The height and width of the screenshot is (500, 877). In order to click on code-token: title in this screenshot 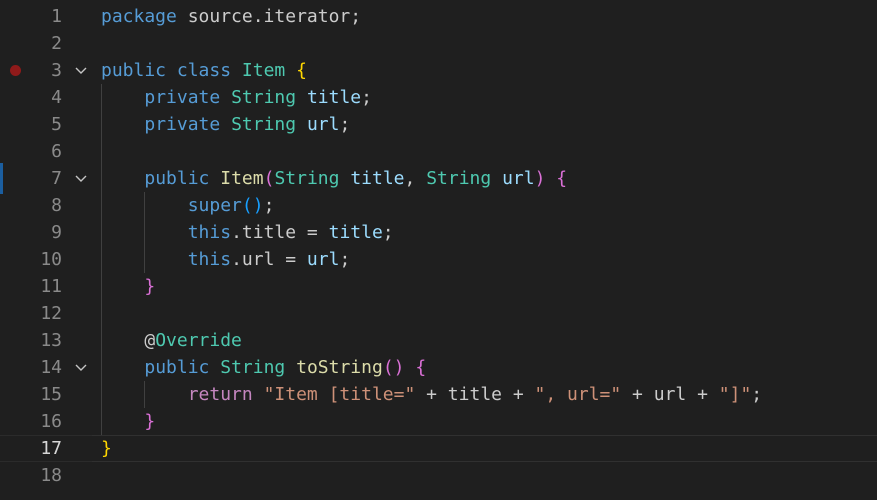, I will do `click(377, 178)`.